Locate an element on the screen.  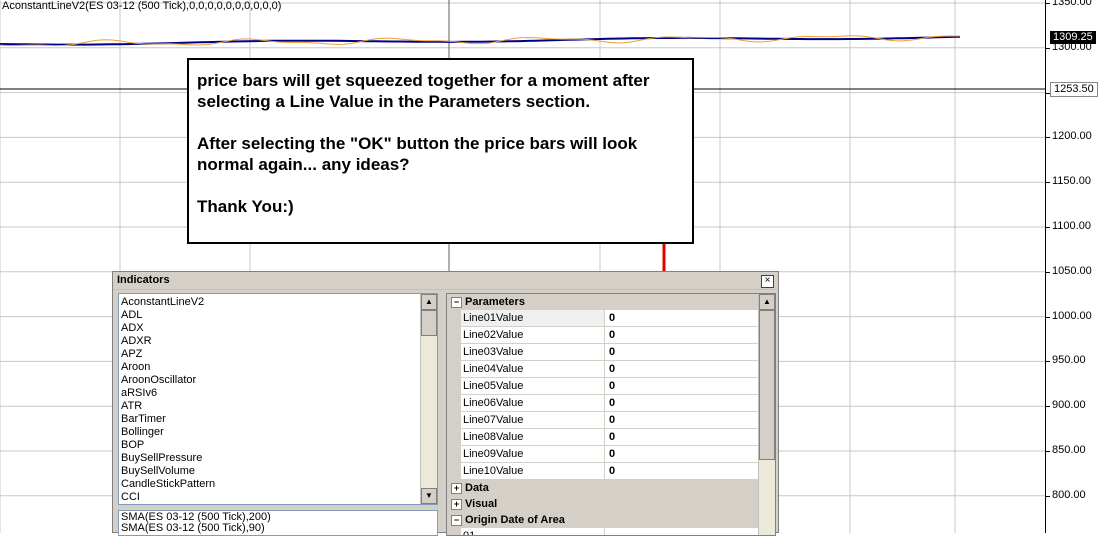
parameter-row: Line08Value 0 is located at coordinates (618, 437).